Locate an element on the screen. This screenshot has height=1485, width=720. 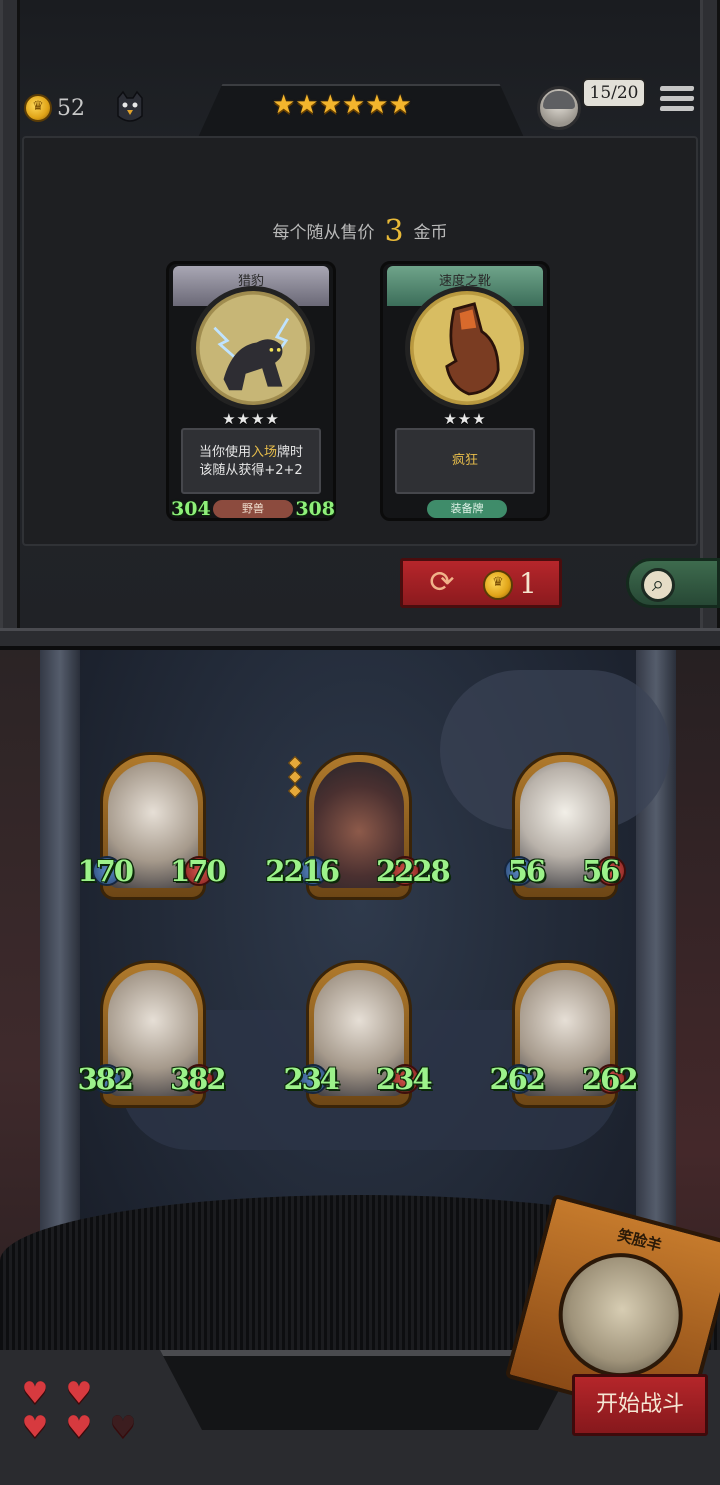
sell-text-prefix: 每个随从售价 is located at coordinates (323, 233).